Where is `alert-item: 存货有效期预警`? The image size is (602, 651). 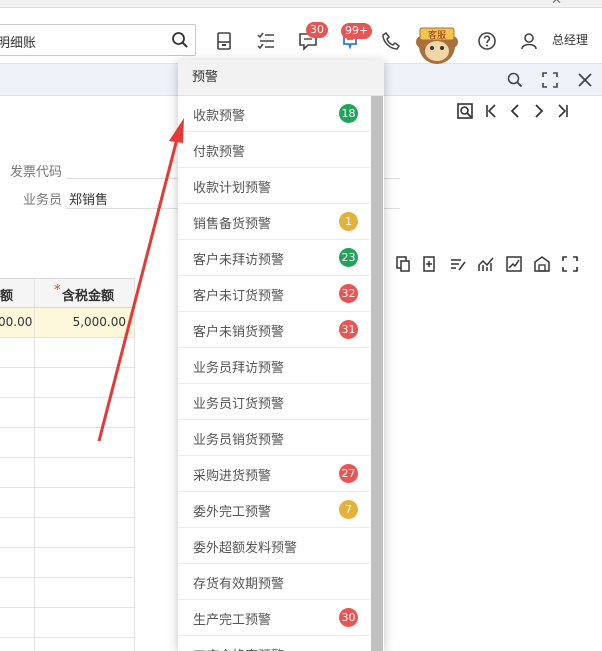
alert-item: 存货有效期预警 is located at coordinates (274, 582).